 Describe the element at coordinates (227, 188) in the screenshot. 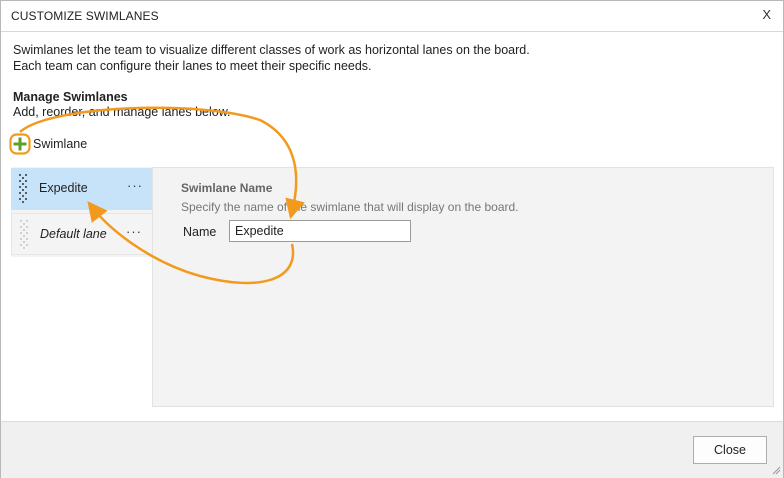

I see `swimlane-name-heading: Swimlane Name` at that location.